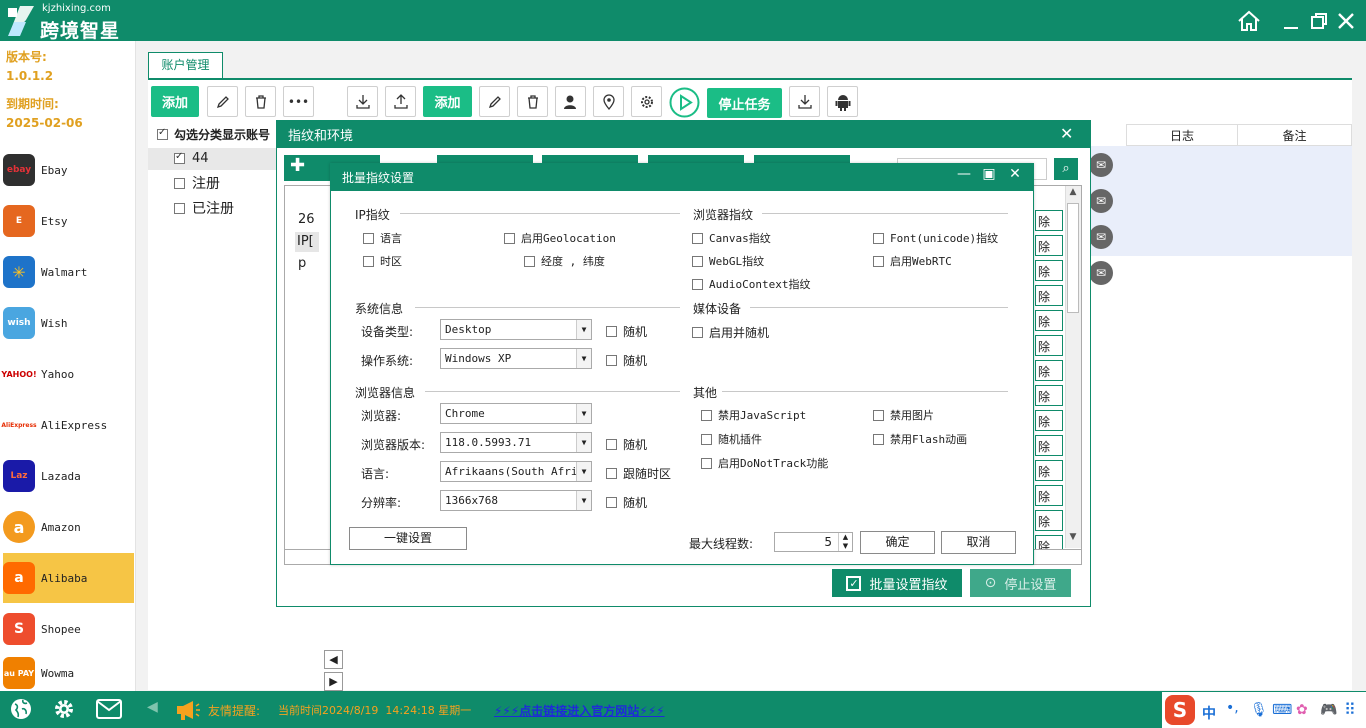  Describe the element at coordinates (912, 261) in the screenshot. I see `opt-webrtc: 启用WebRTC` at that location.